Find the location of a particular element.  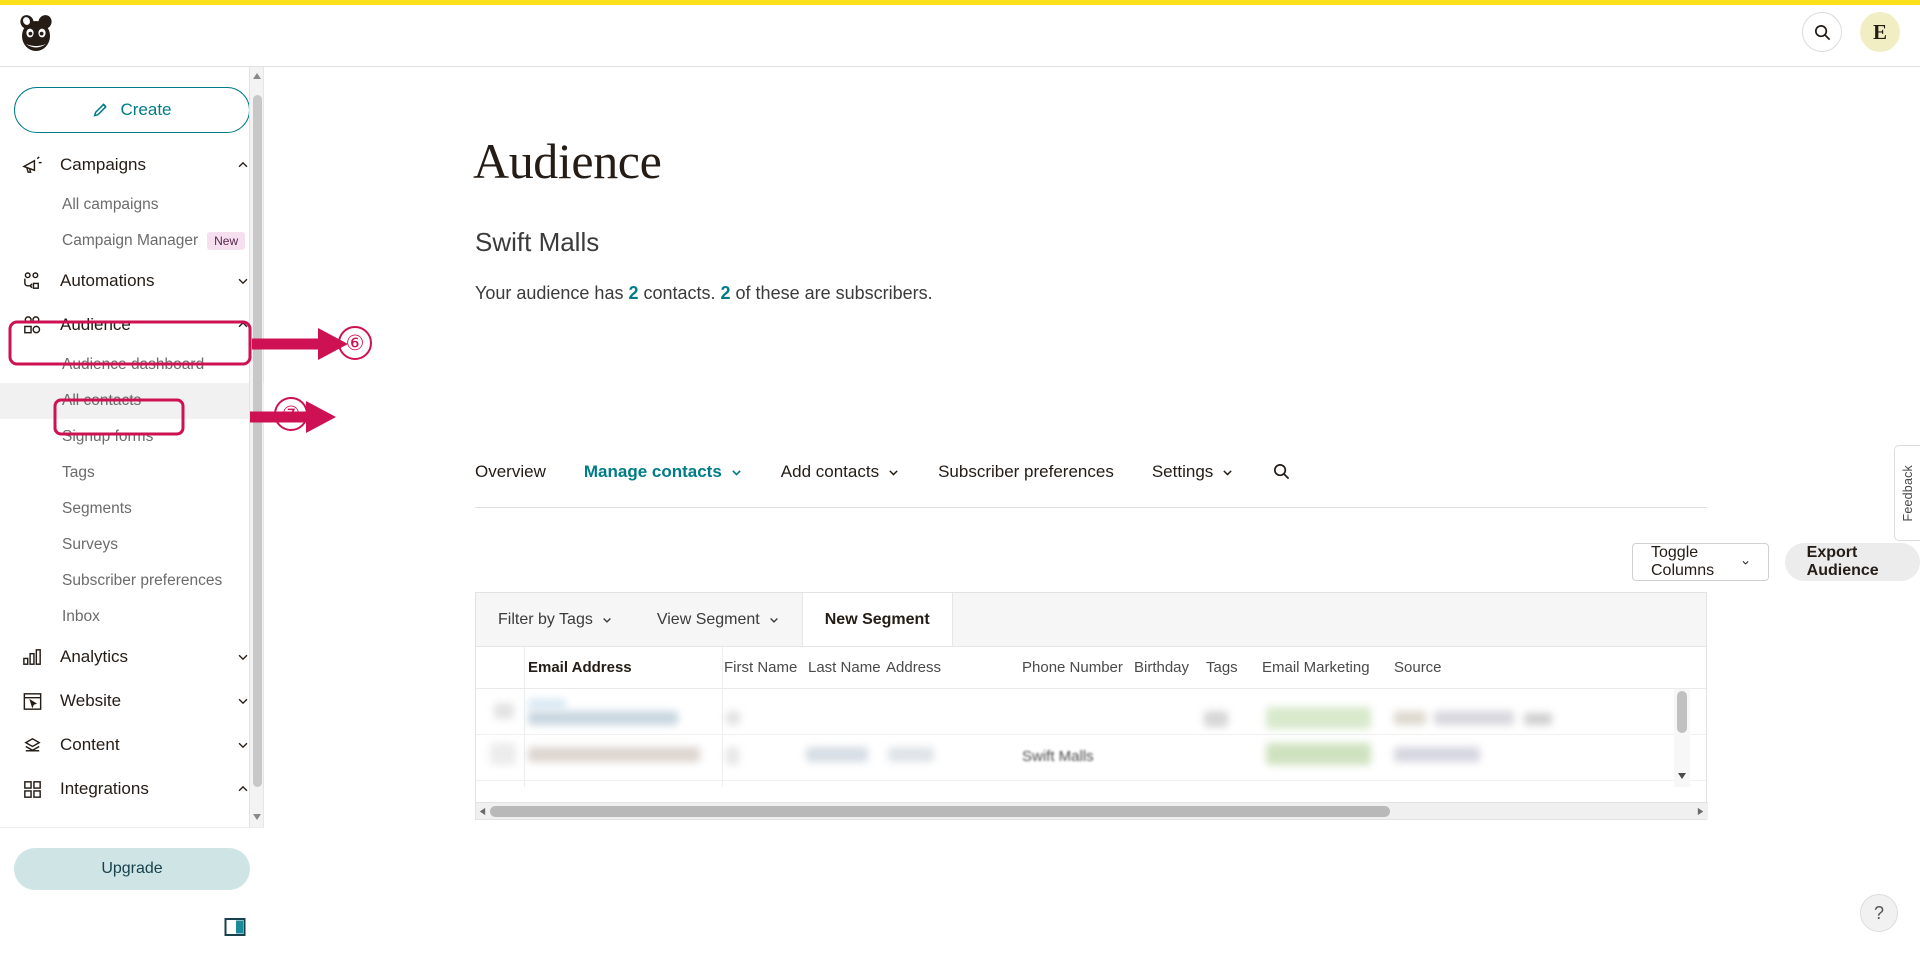

create-button: Create is located at coordinates (132, 110).